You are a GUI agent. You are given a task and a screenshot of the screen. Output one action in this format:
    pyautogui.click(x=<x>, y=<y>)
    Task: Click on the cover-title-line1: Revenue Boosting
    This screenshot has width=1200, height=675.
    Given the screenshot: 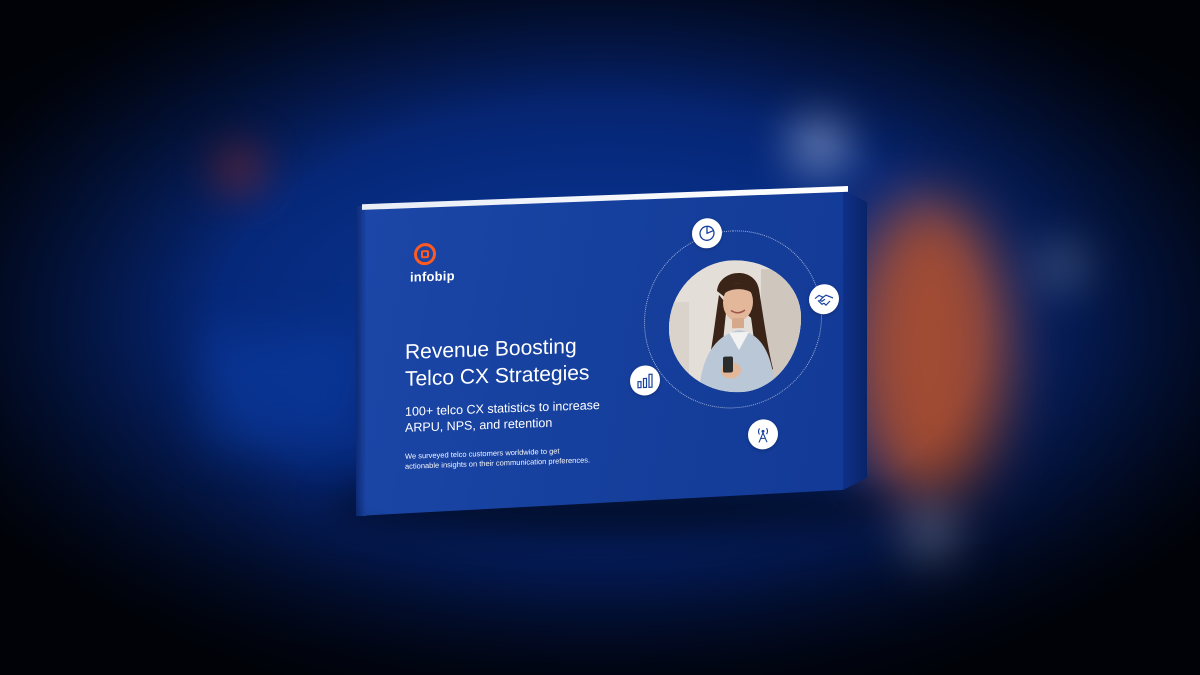 What is the action you would take?
    pyautogui.click(x=491, y=349)
    